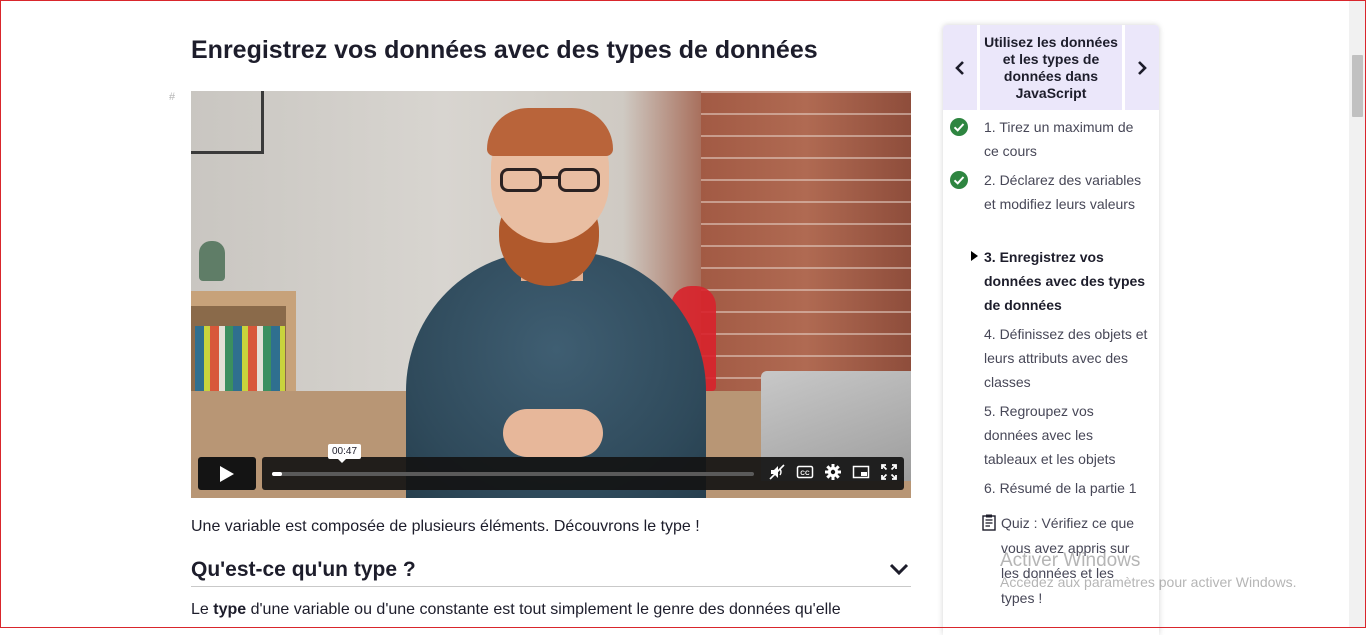 This screenshot has width=1366, height=635. What do you see at coordinates (1357, 86) in the screenshot?
I see `scrollbar-thumb` at bounding box center [1357, 86].